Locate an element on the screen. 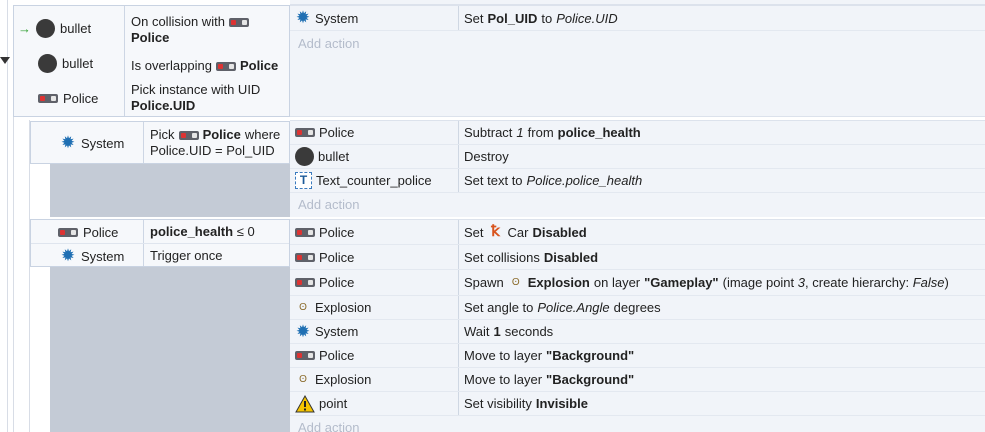  action-text-part: Move to layer is located at coordinates (503, 379).